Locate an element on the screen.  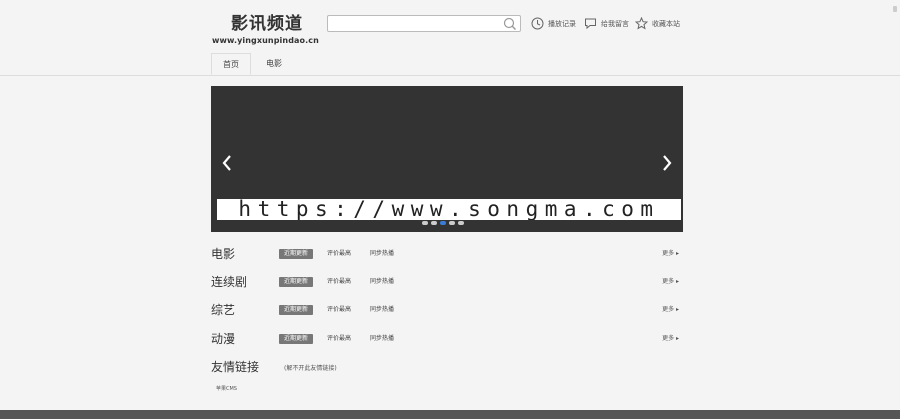
history-link: 播放记录 is located at coordinates (553, 23).